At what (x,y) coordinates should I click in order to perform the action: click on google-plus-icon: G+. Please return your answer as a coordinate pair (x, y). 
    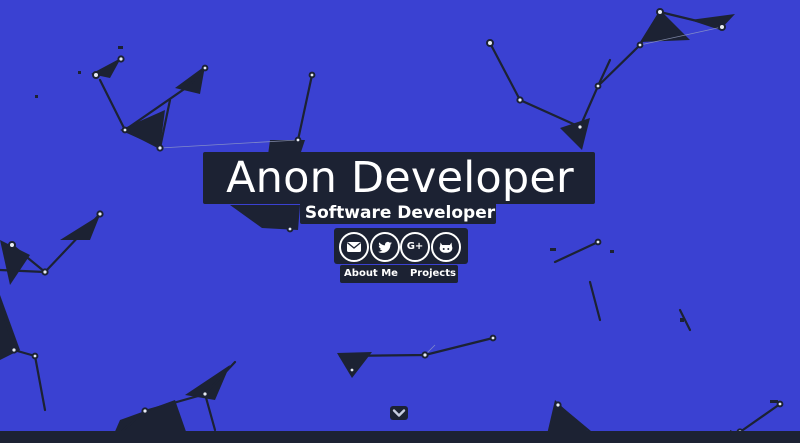
    Looking at the image, I should click on (415, 246).